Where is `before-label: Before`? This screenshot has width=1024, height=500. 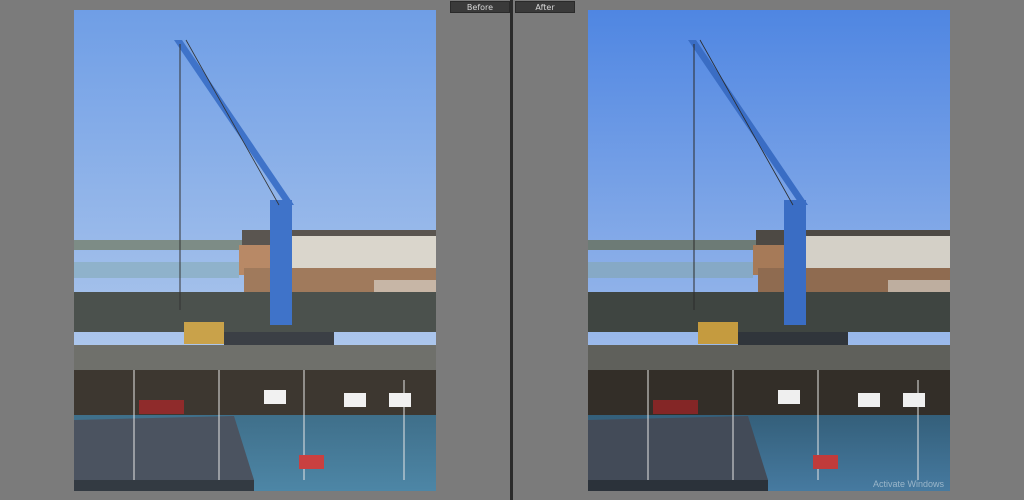
before-label: Before is located at coordinates (480, 7).